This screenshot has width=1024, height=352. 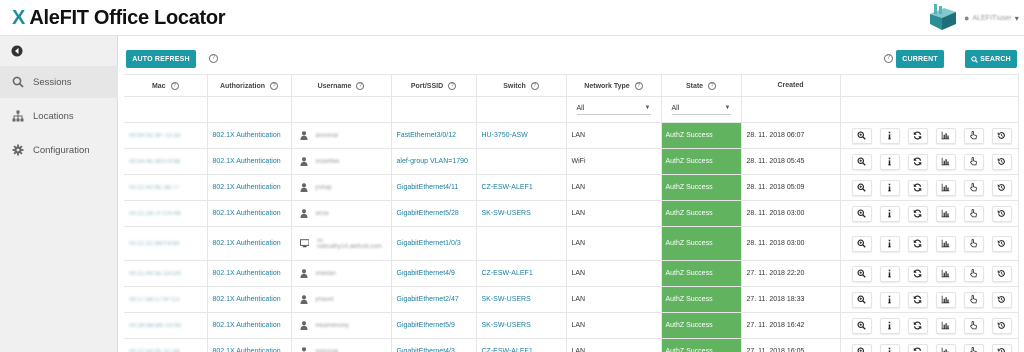 What do you see at coordinates (154, 162) in the screenshot?
I see `mac-address: 00:0A:4E:B0:F9:9B` at bounding box center [154, 162].